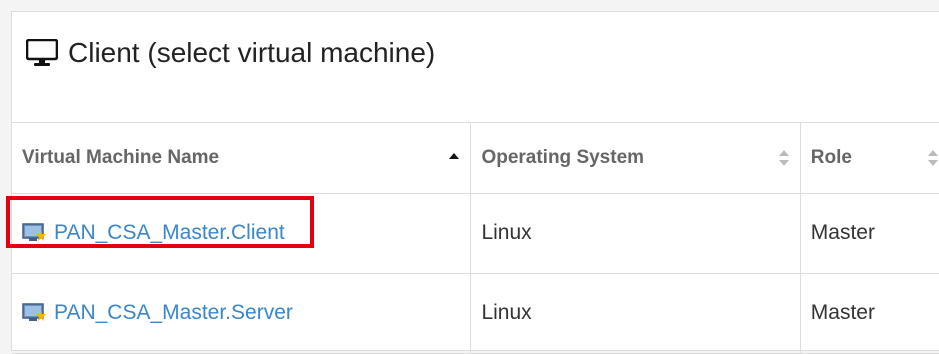  What do you see at coordinates (42, 52) in the screenshot?
I see `monitor-icon` at bounding box center [42, 52].